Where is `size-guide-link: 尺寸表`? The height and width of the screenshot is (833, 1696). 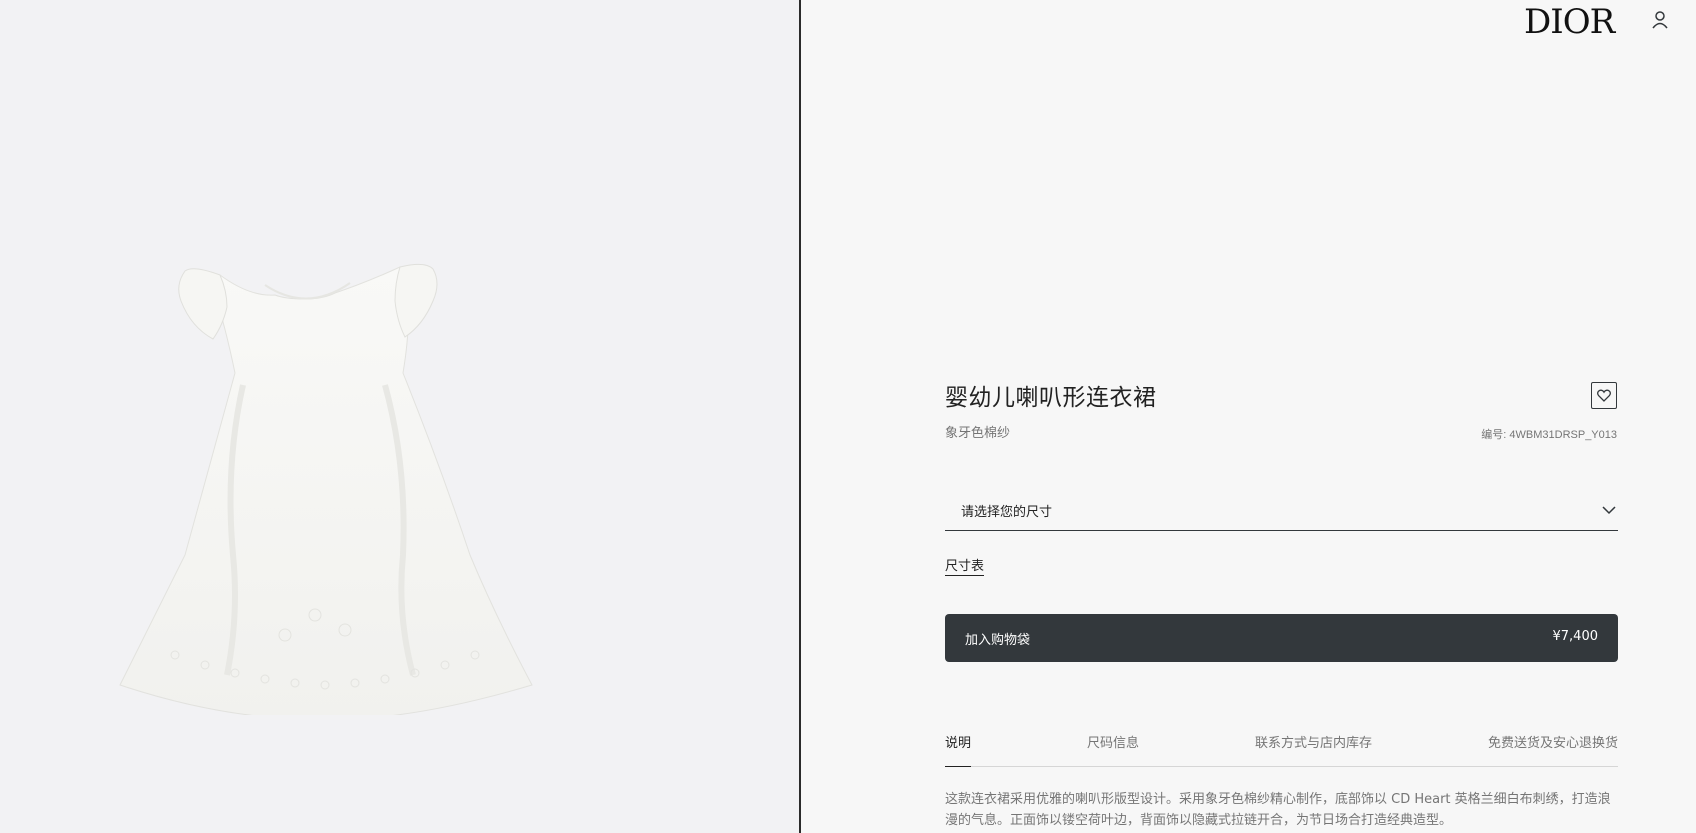
size-guide-link: 尺寸表 is located at coordinates (965, 565).